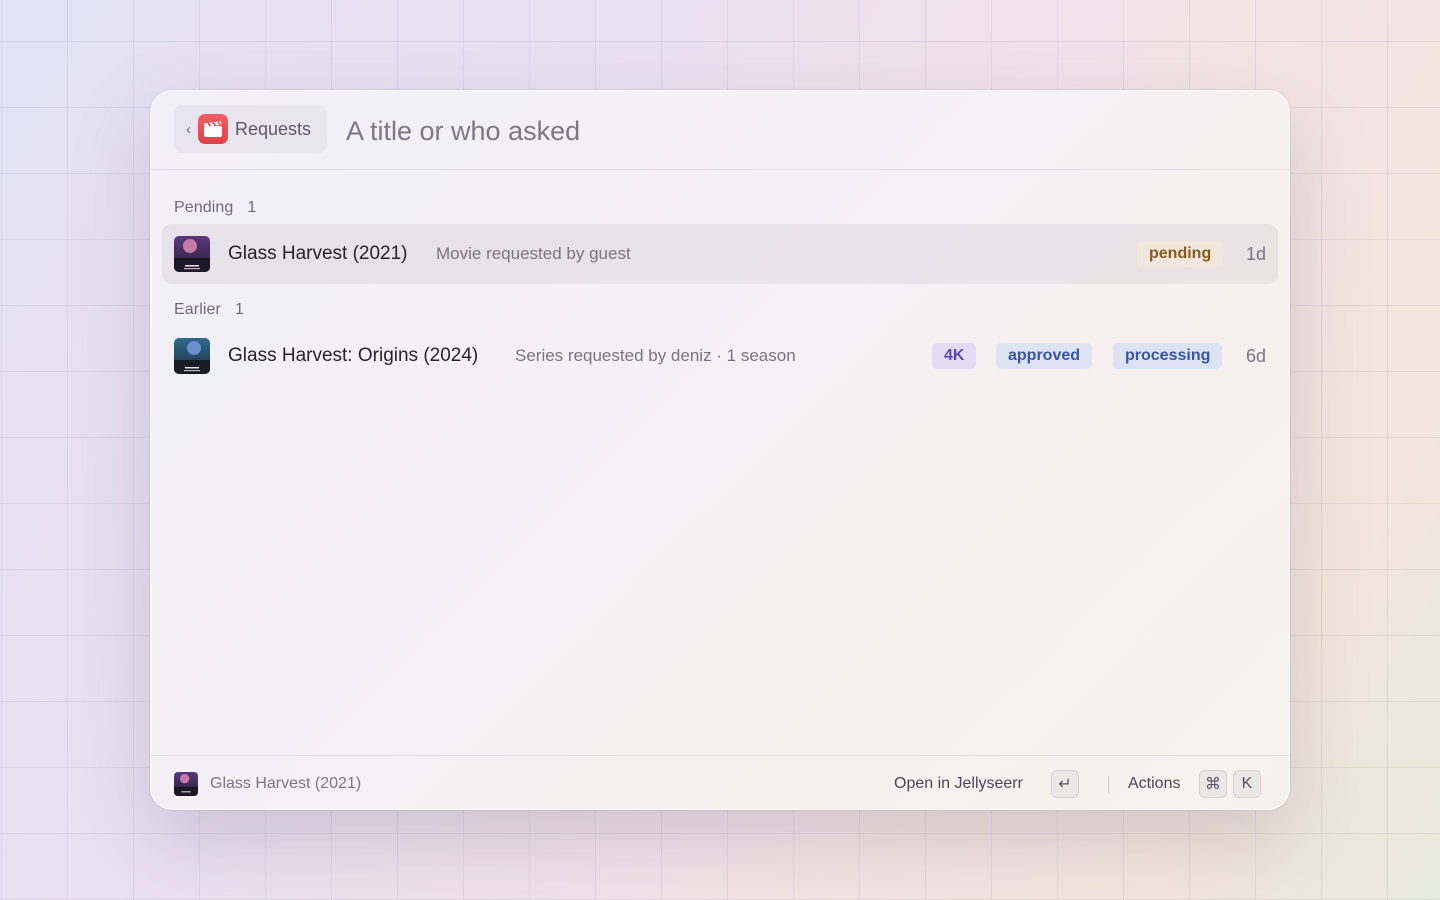  What do you see at coordinates (197, 309) in the screenshot?
I see `section-title: Earlier` at bounding box center [197, 309].